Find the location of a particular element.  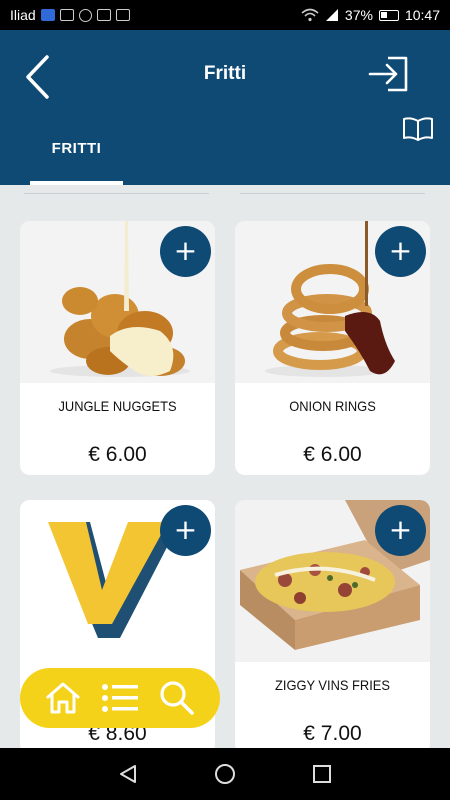

carrier-name: Iliad is located at coordinates (23, 15).